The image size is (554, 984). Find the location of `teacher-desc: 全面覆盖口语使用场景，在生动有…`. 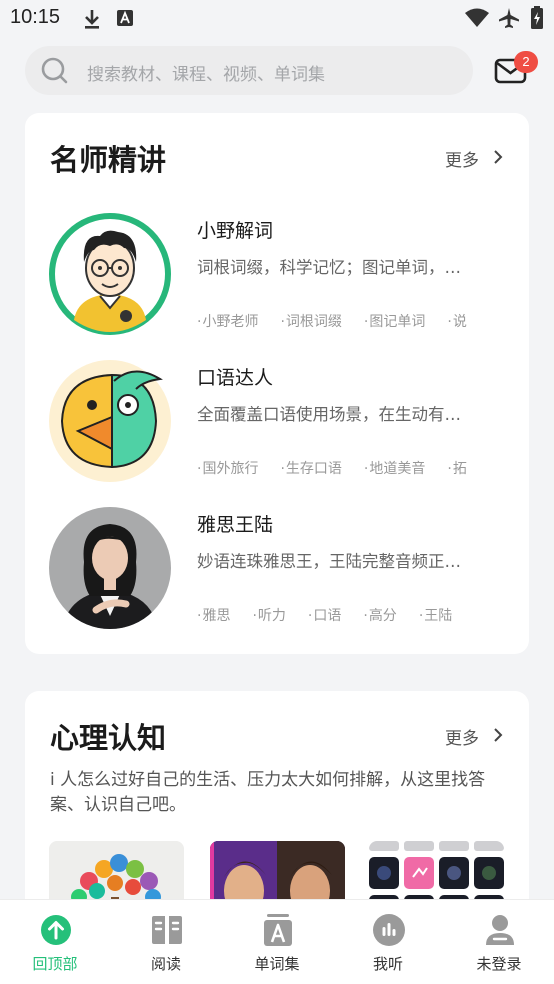

teacher-desc: 全面覆盖口语使用场景，在生动有… is located at coordinates (329, 414).